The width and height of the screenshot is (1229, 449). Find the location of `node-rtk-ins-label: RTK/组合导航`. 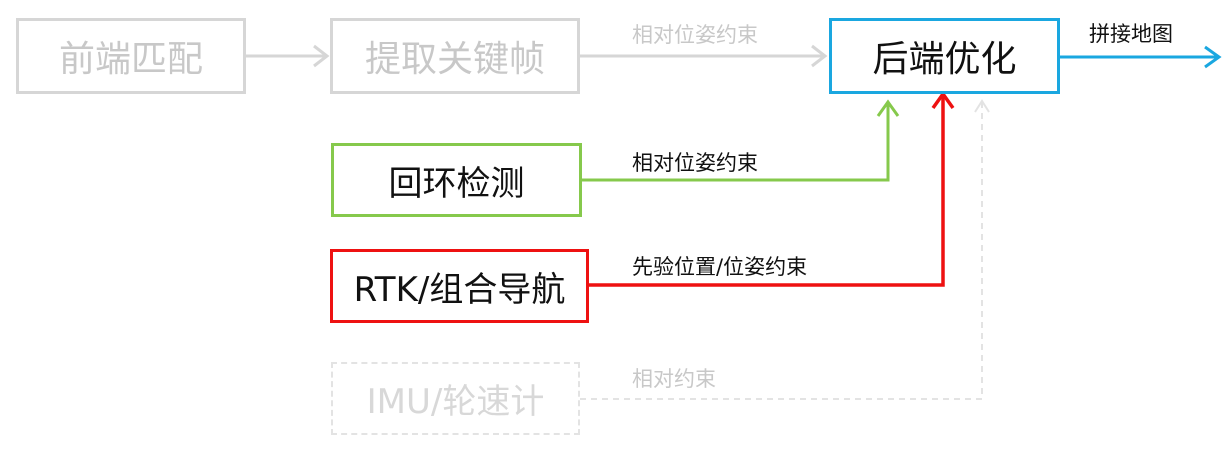

node-rtk-ins-label: RTK/组合导航 is located at coordinates (459, 289).